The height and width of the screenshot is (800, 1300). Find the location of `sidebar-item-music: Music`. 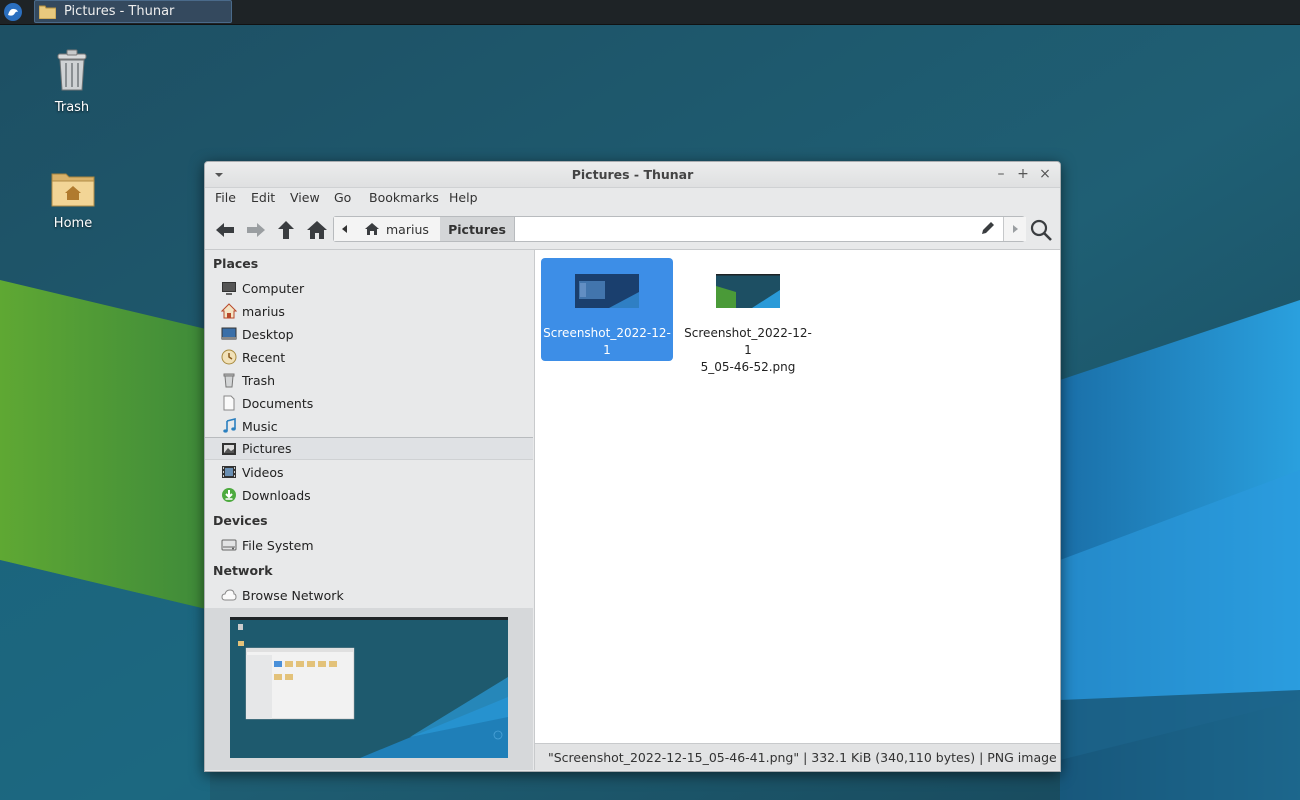

sidebar-item-music: Music is located at coordinates (369, 426).